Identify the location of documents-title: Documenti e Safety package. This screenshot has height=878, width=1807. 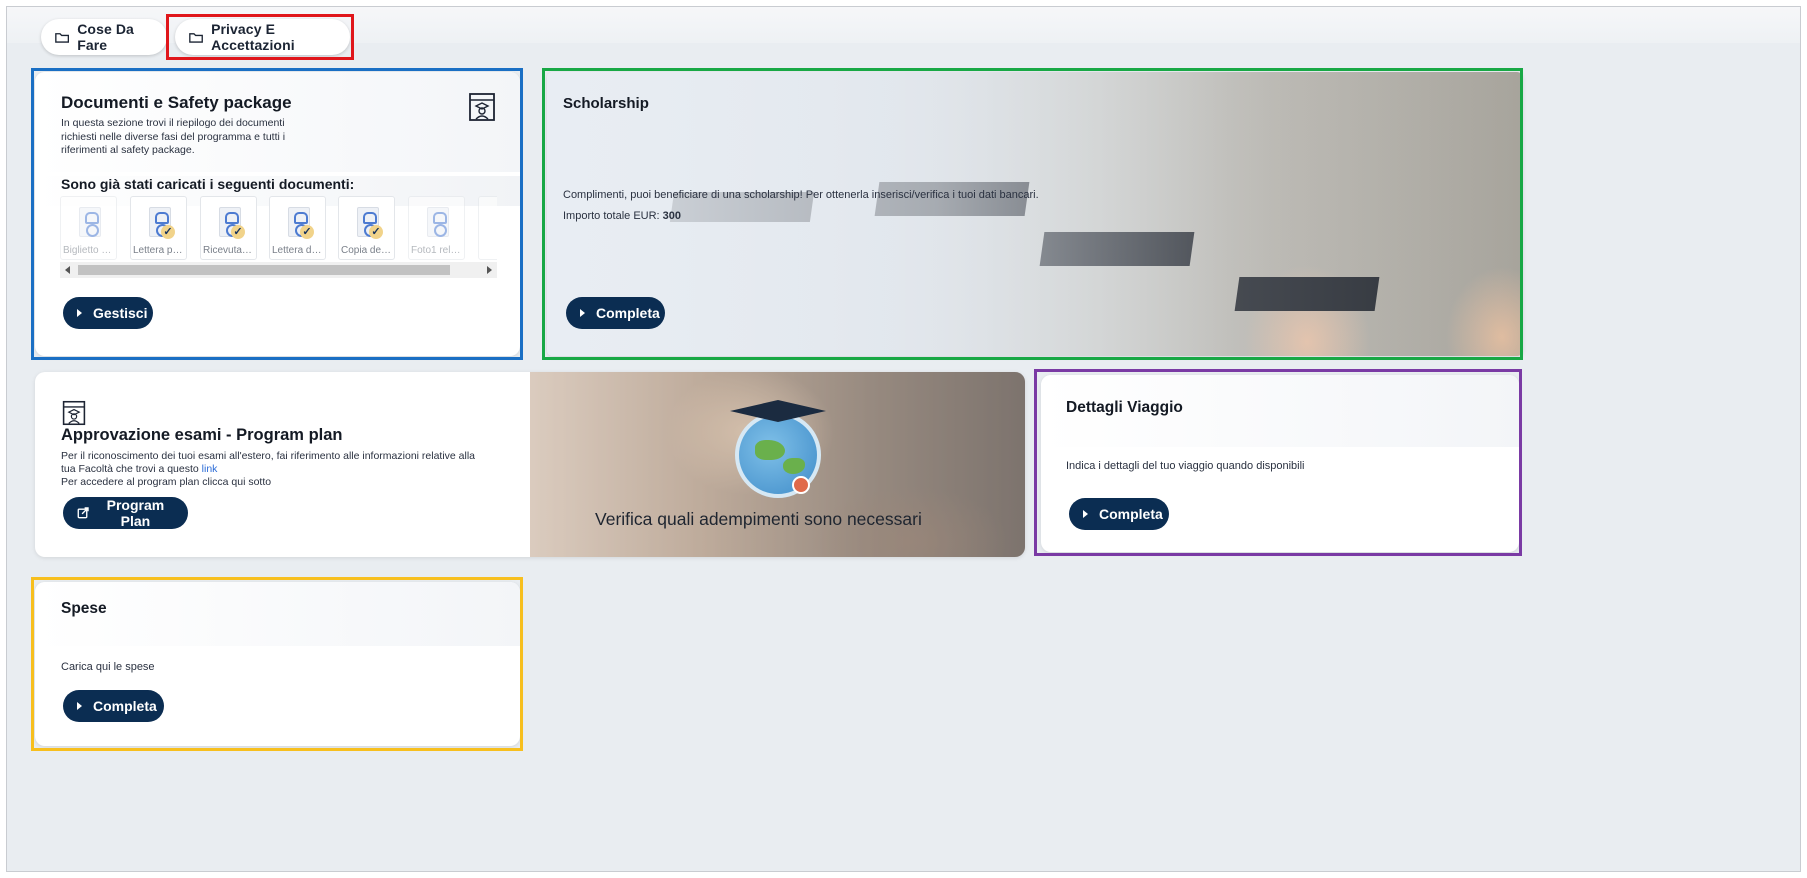
(176, 102).